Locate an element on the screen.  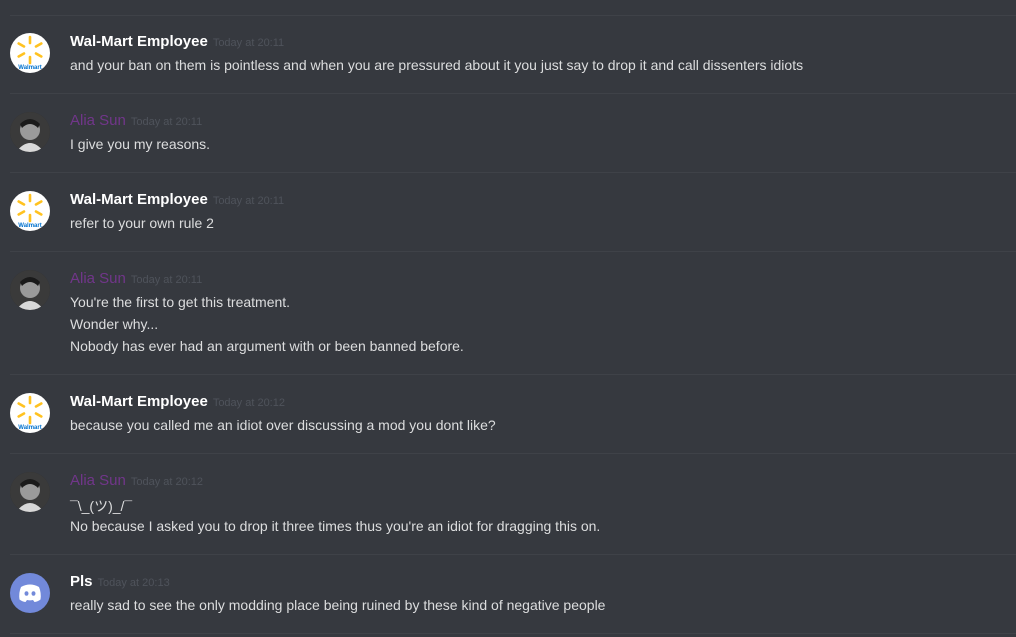
message-header: Pls Today at 20:13 is located at coordinates (120, 582).